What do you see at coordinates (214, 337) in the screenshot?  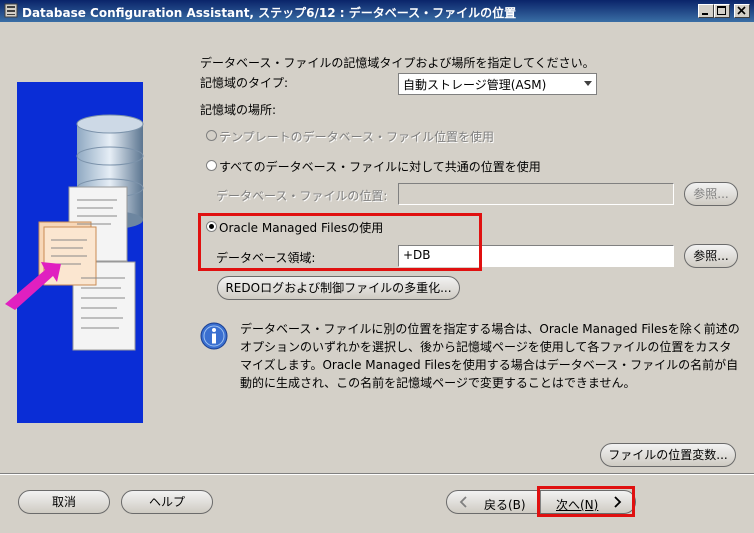 I see `info-icon` at bounding box center [214, 337].